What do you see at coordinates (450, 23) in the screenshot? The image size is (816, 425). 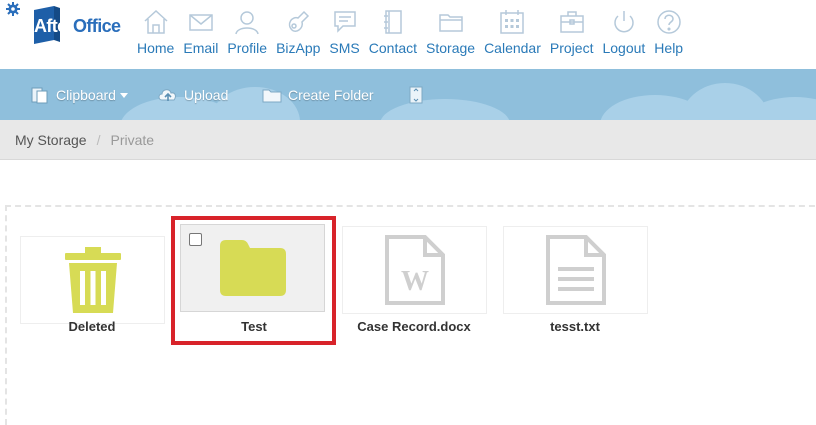 I see `storage-icon` at bounding box center [450, 23].